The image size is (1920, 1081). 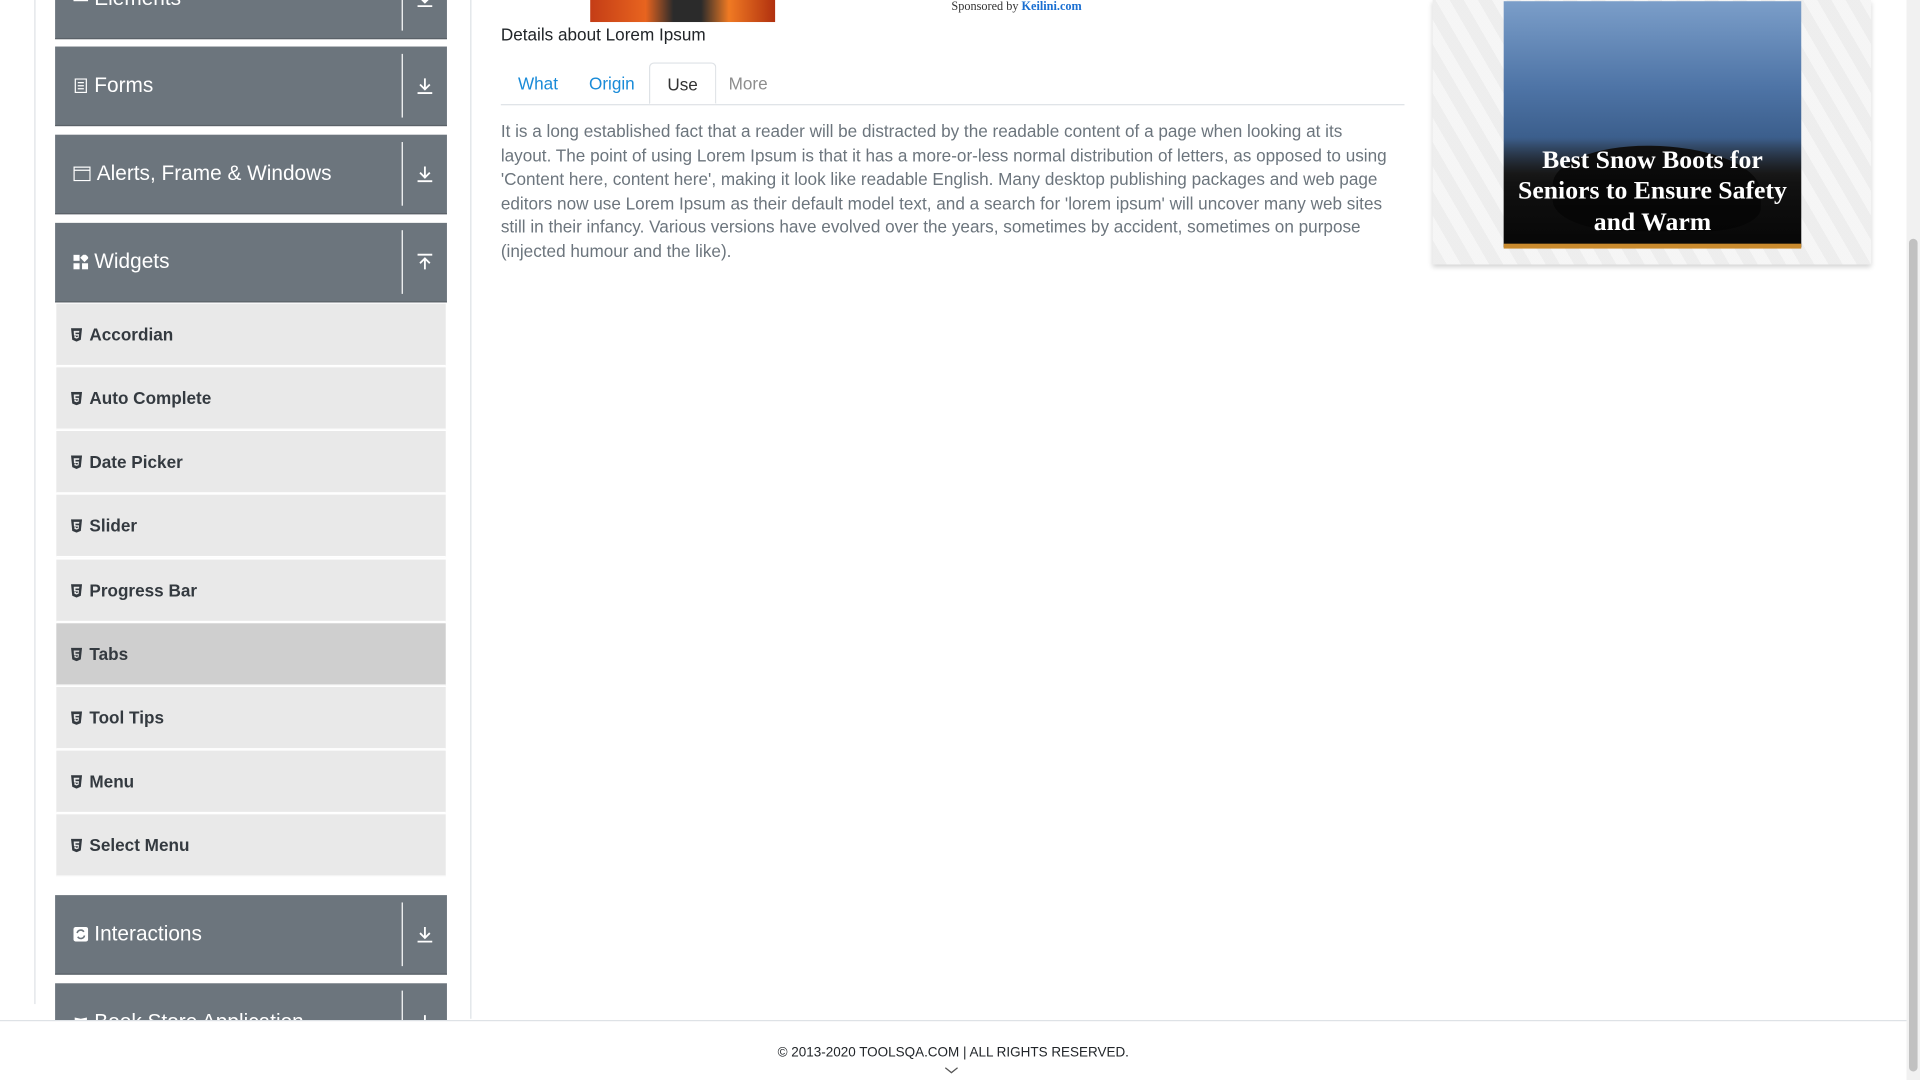 I want to click on group-label: Forms, so click(x=124, y=85).